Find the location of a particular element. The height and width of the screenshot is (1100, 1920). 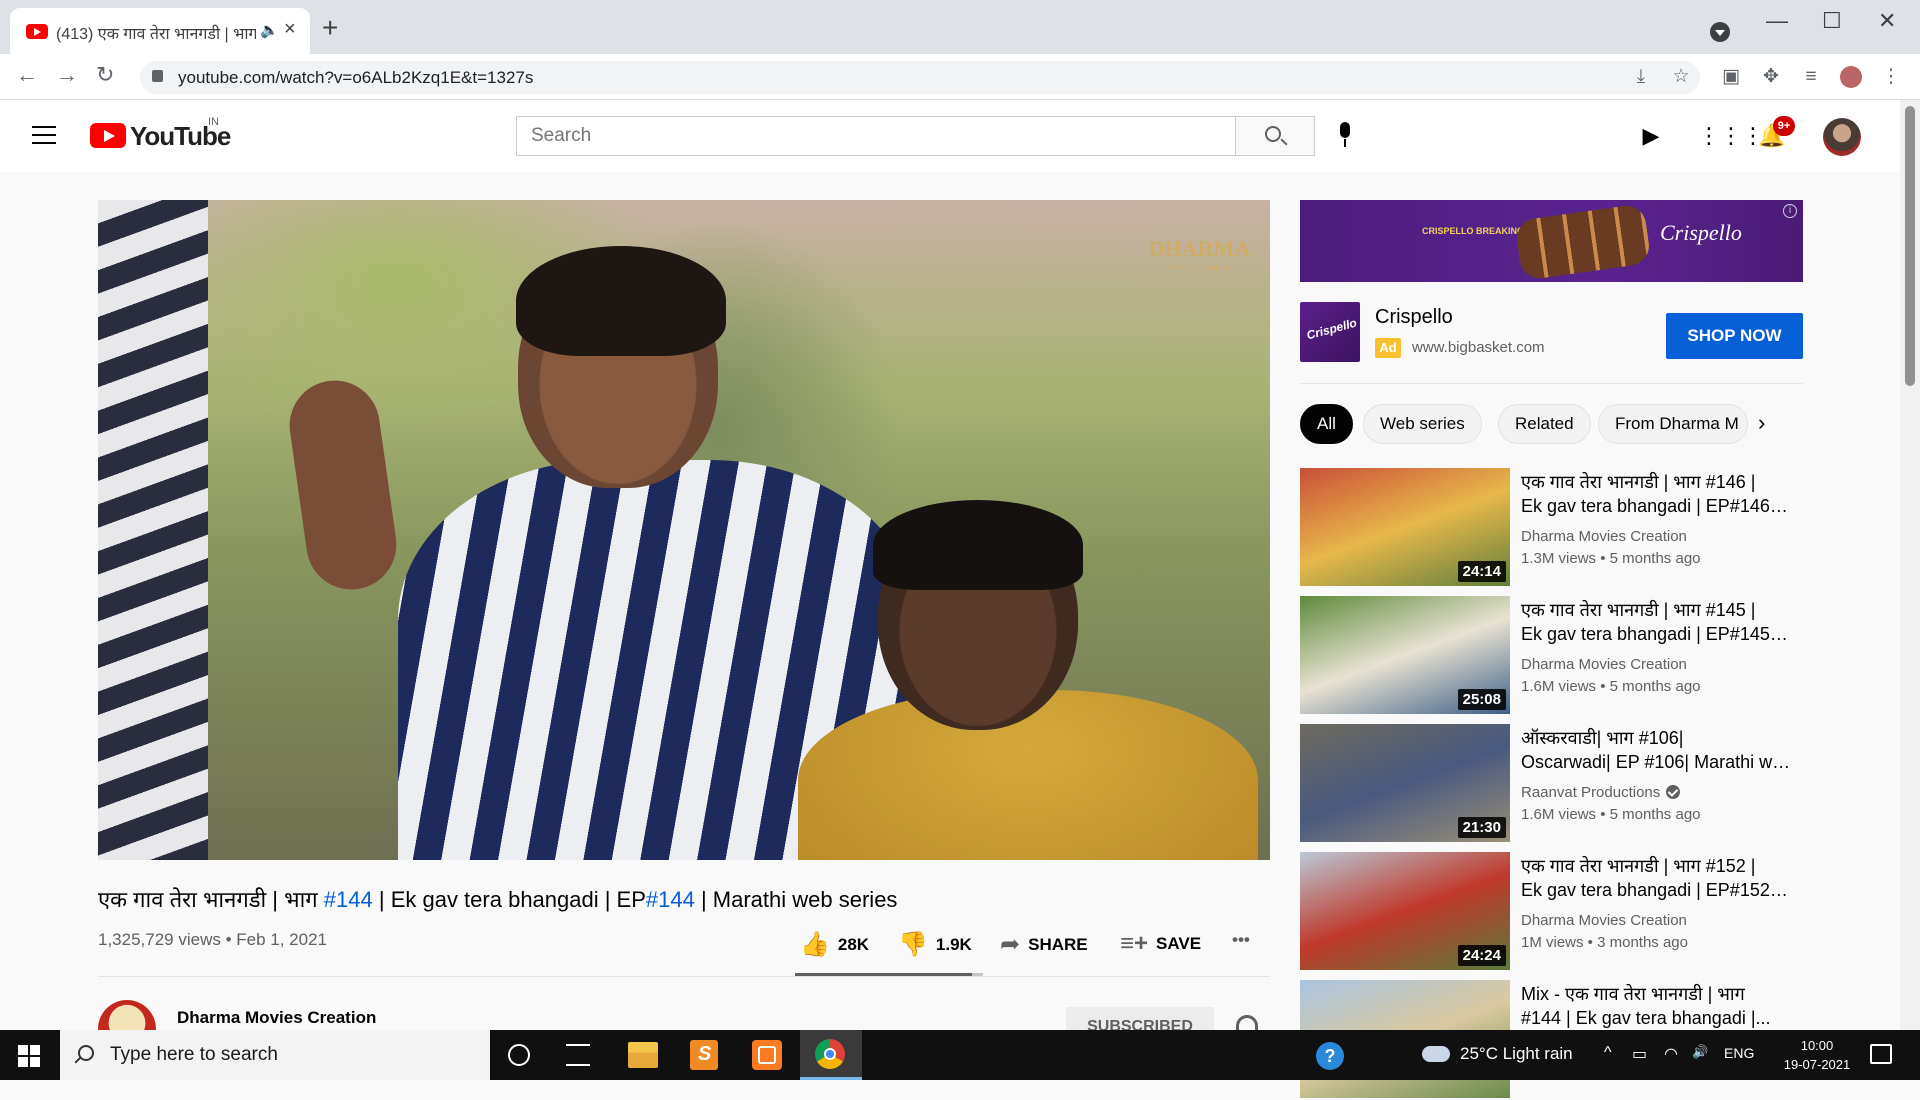

recommendation-title: Mix - एक गाव तेरा भानगडी | भाग is located at coordinates (1656, 994).